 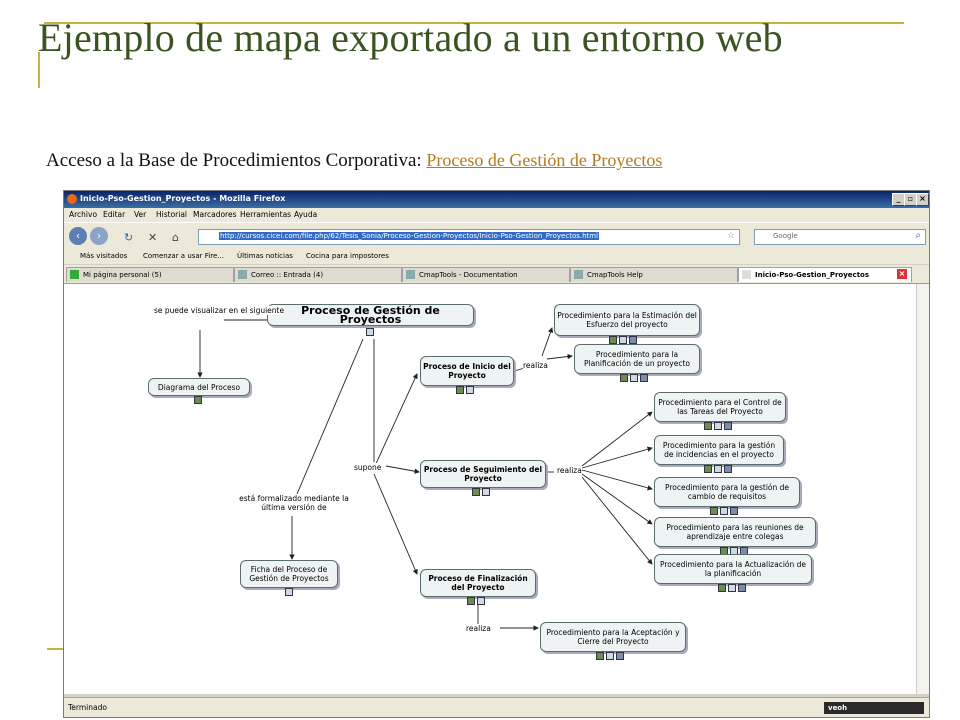 I want to click on menu-marcadores: Marcadores, so click(x=215, y=214).